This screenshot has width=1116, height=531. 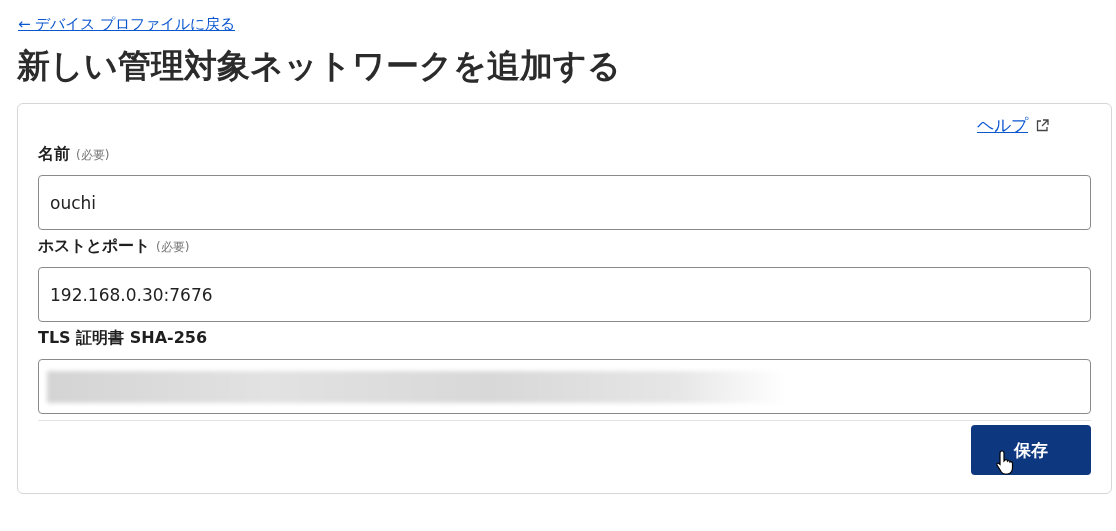 I want to click on field-label: ホストとポート, so click(x=94, y=246).